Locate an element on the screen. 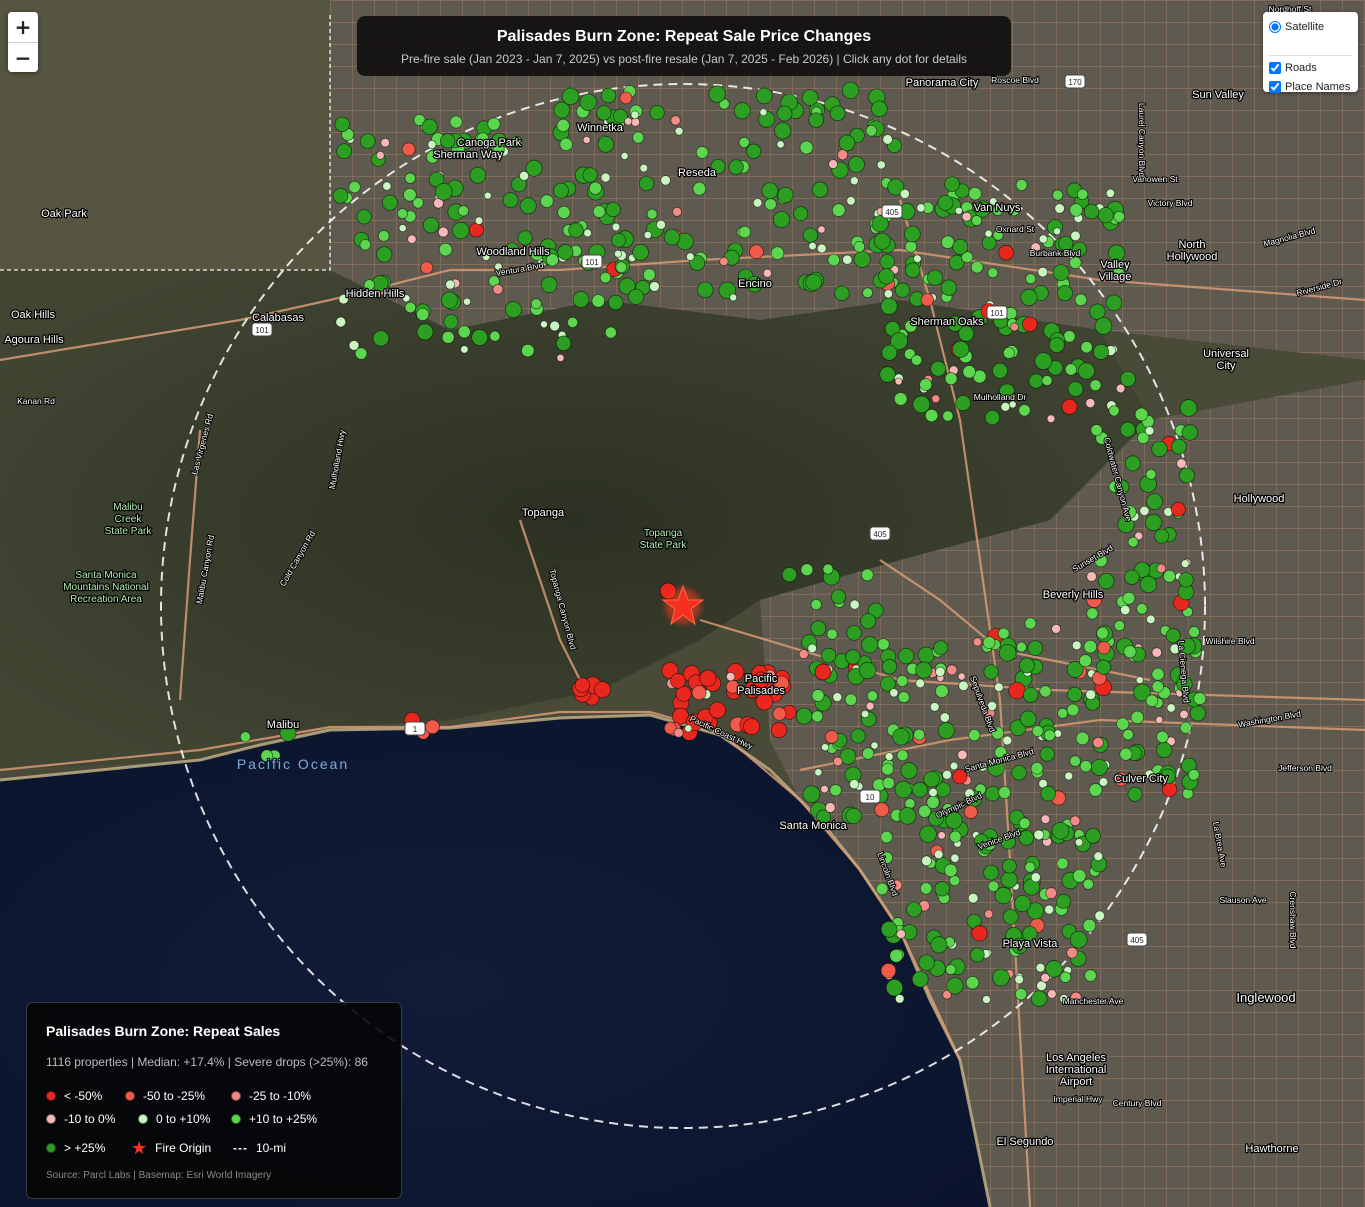  zoom-in-button: + is located at coordinates (23, 27).